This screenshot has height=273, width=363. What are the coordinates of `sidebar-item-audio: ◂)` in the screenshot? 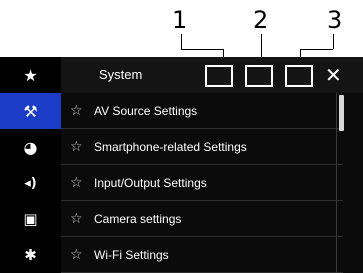 It's located at (30, 183).